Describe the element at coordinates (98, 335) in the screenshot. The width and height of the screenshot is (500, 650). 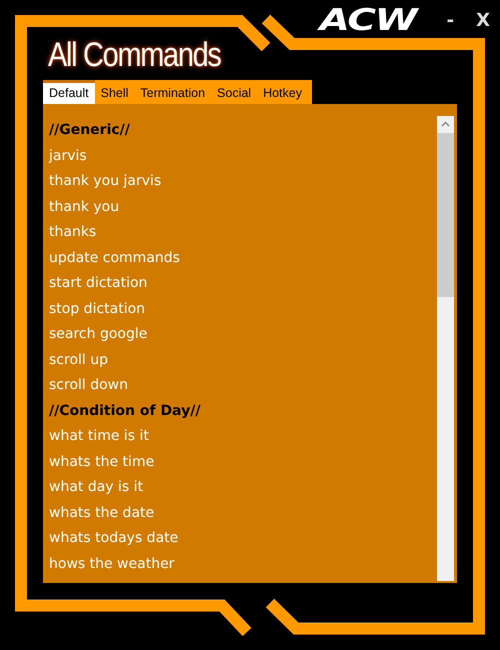
I see `command-item: search google` at that location.